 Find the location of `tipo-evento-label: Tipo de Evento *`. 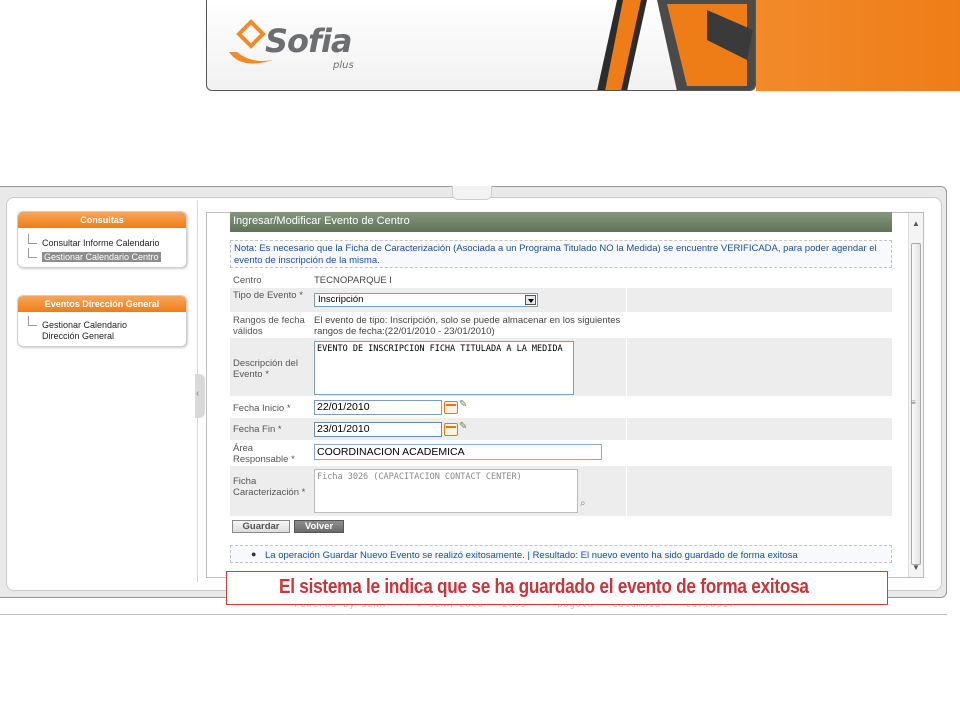

tipo-evento-label: Tipo de Evento * is located at coordinates (268, 295).